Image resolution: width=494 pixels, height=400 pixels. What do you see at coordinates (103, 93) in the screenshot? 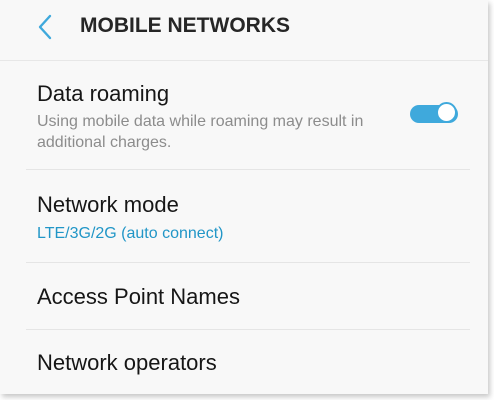
I see `data-roaming-title: Data roaming` at bounding box center [103, 93].